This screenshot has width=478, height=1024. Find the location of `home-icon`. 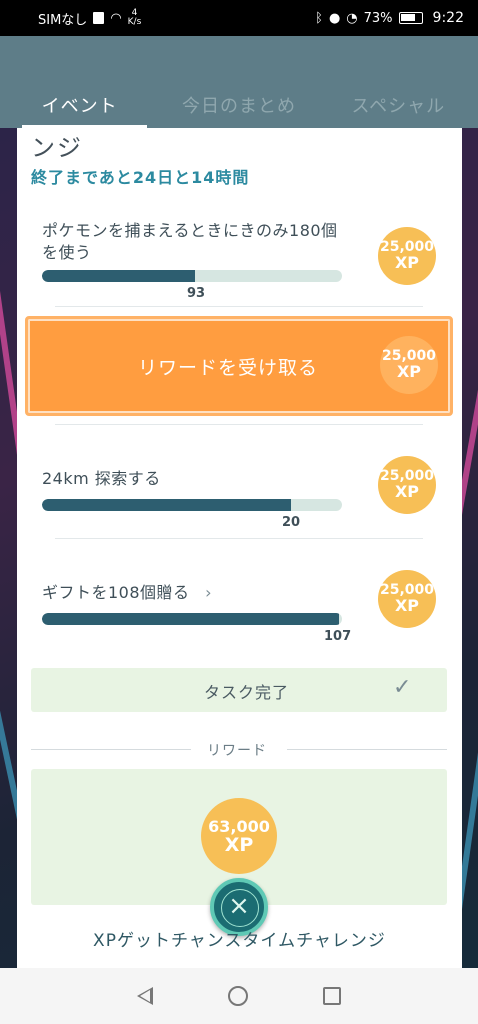

home-icon is located at coordinates (237, 996).